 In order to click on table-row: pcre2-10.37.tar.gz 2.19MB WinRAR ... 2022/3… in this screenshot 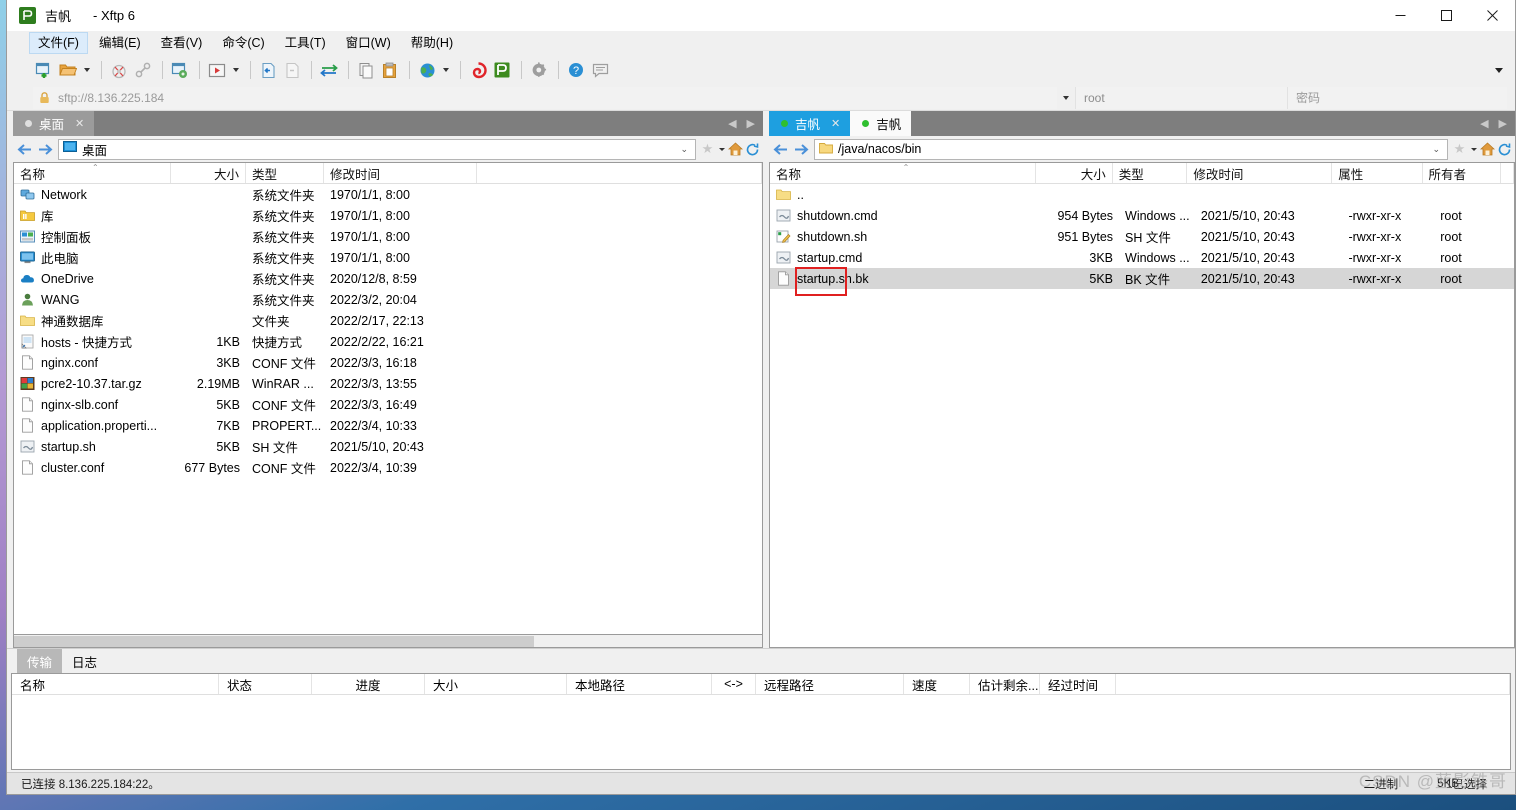, I will do `click(388, 383)`.